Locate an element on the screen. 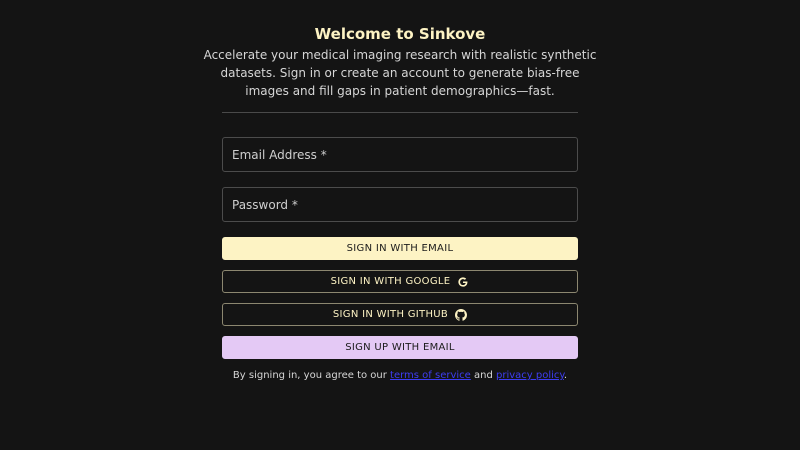 The width and height of the screenshot is (800, 450). sign-in-google-button: SIGN IN WITH GOOGLE is located at coordinates (400, 281).